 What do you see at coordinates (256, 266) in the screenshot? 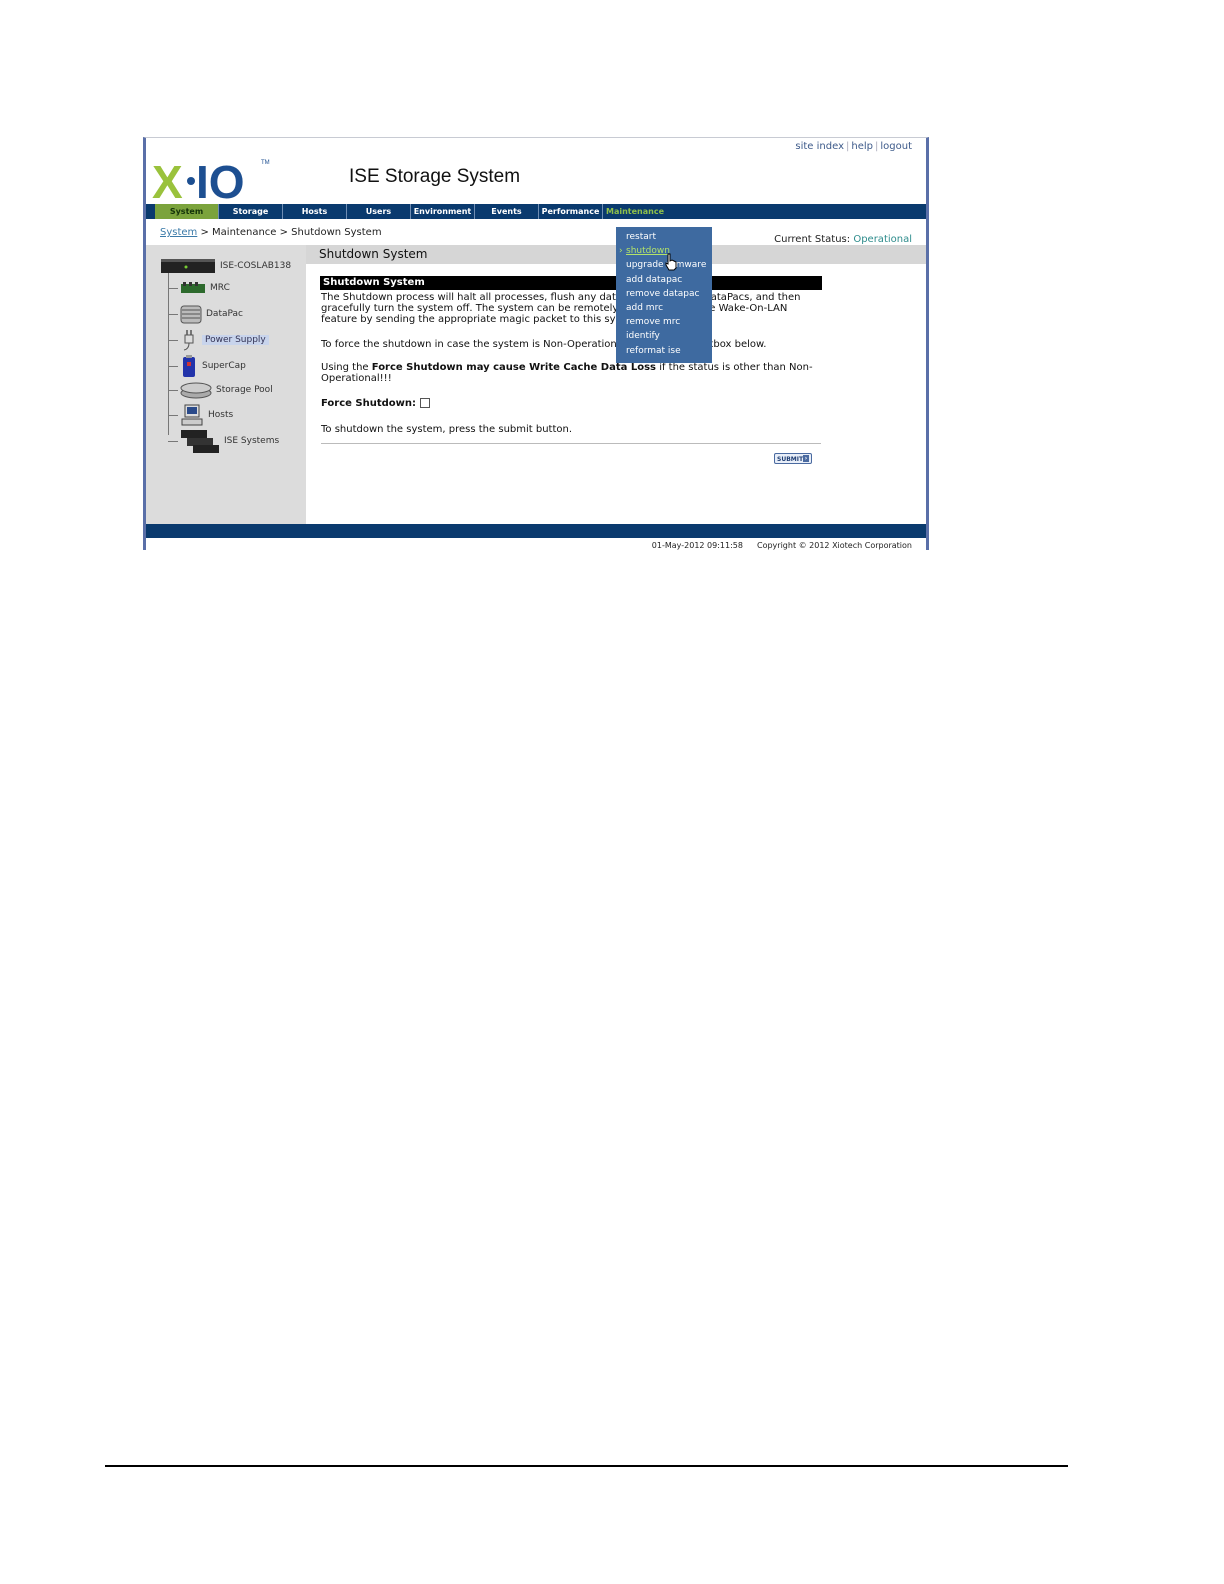
I see `tree-label-ise: ISE-COSLAB138` at bounding box center [256, 266].